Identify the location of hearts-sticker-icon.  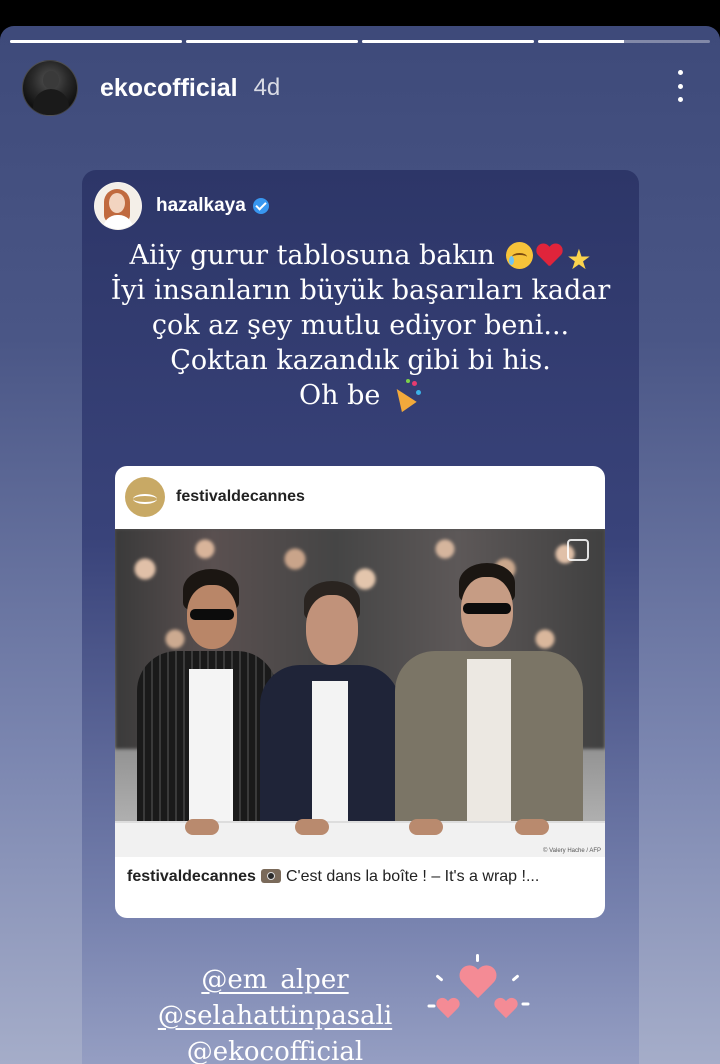
(478, 997).